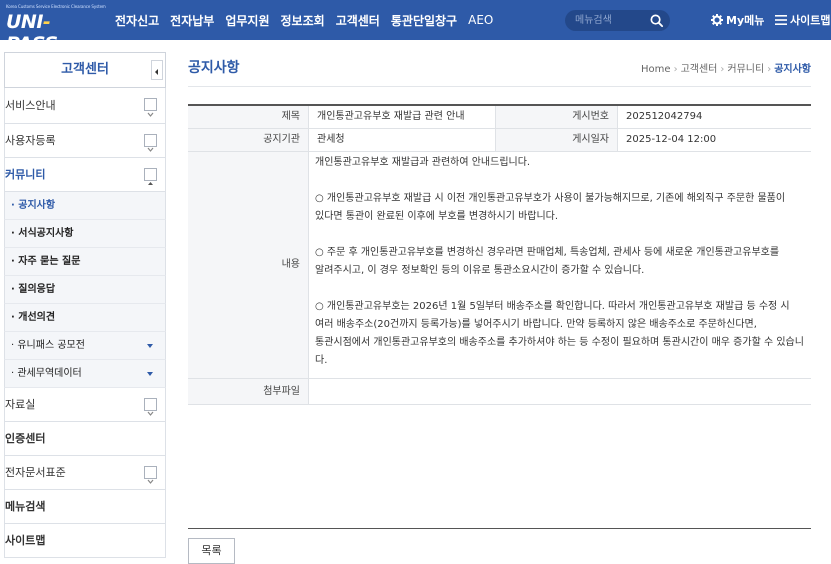  I want to click on sidebar-item-archive: 자료실, so click(85, 405).